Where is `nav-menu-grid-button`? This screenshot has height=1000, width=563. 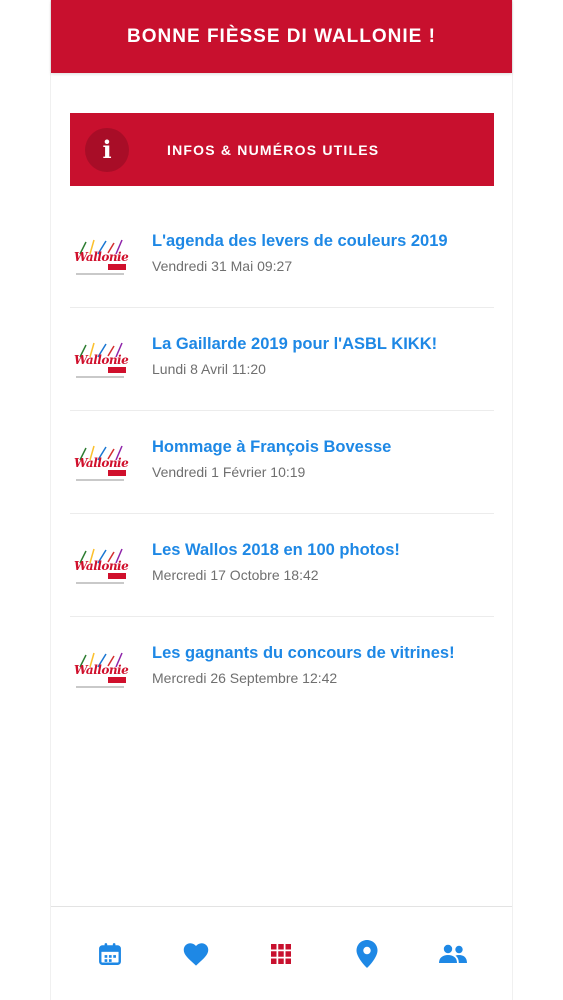
nav-menu-grid-button is located at coordinates (281, 954).